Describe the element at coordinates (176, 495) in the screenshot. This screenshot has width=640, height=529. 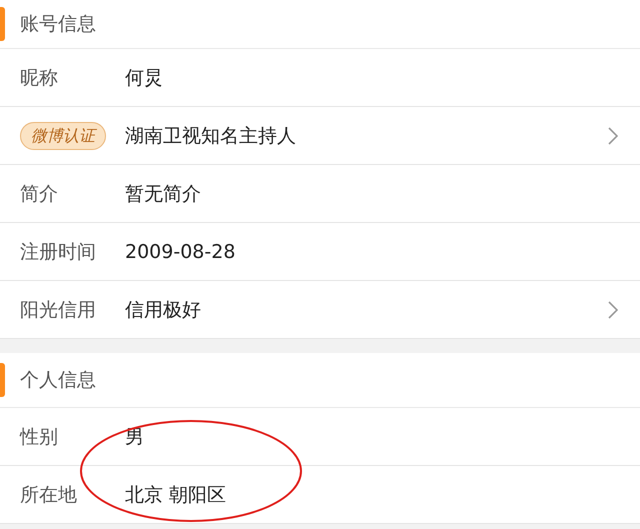
I see `field-value: 北京 朝阳区` at that location.